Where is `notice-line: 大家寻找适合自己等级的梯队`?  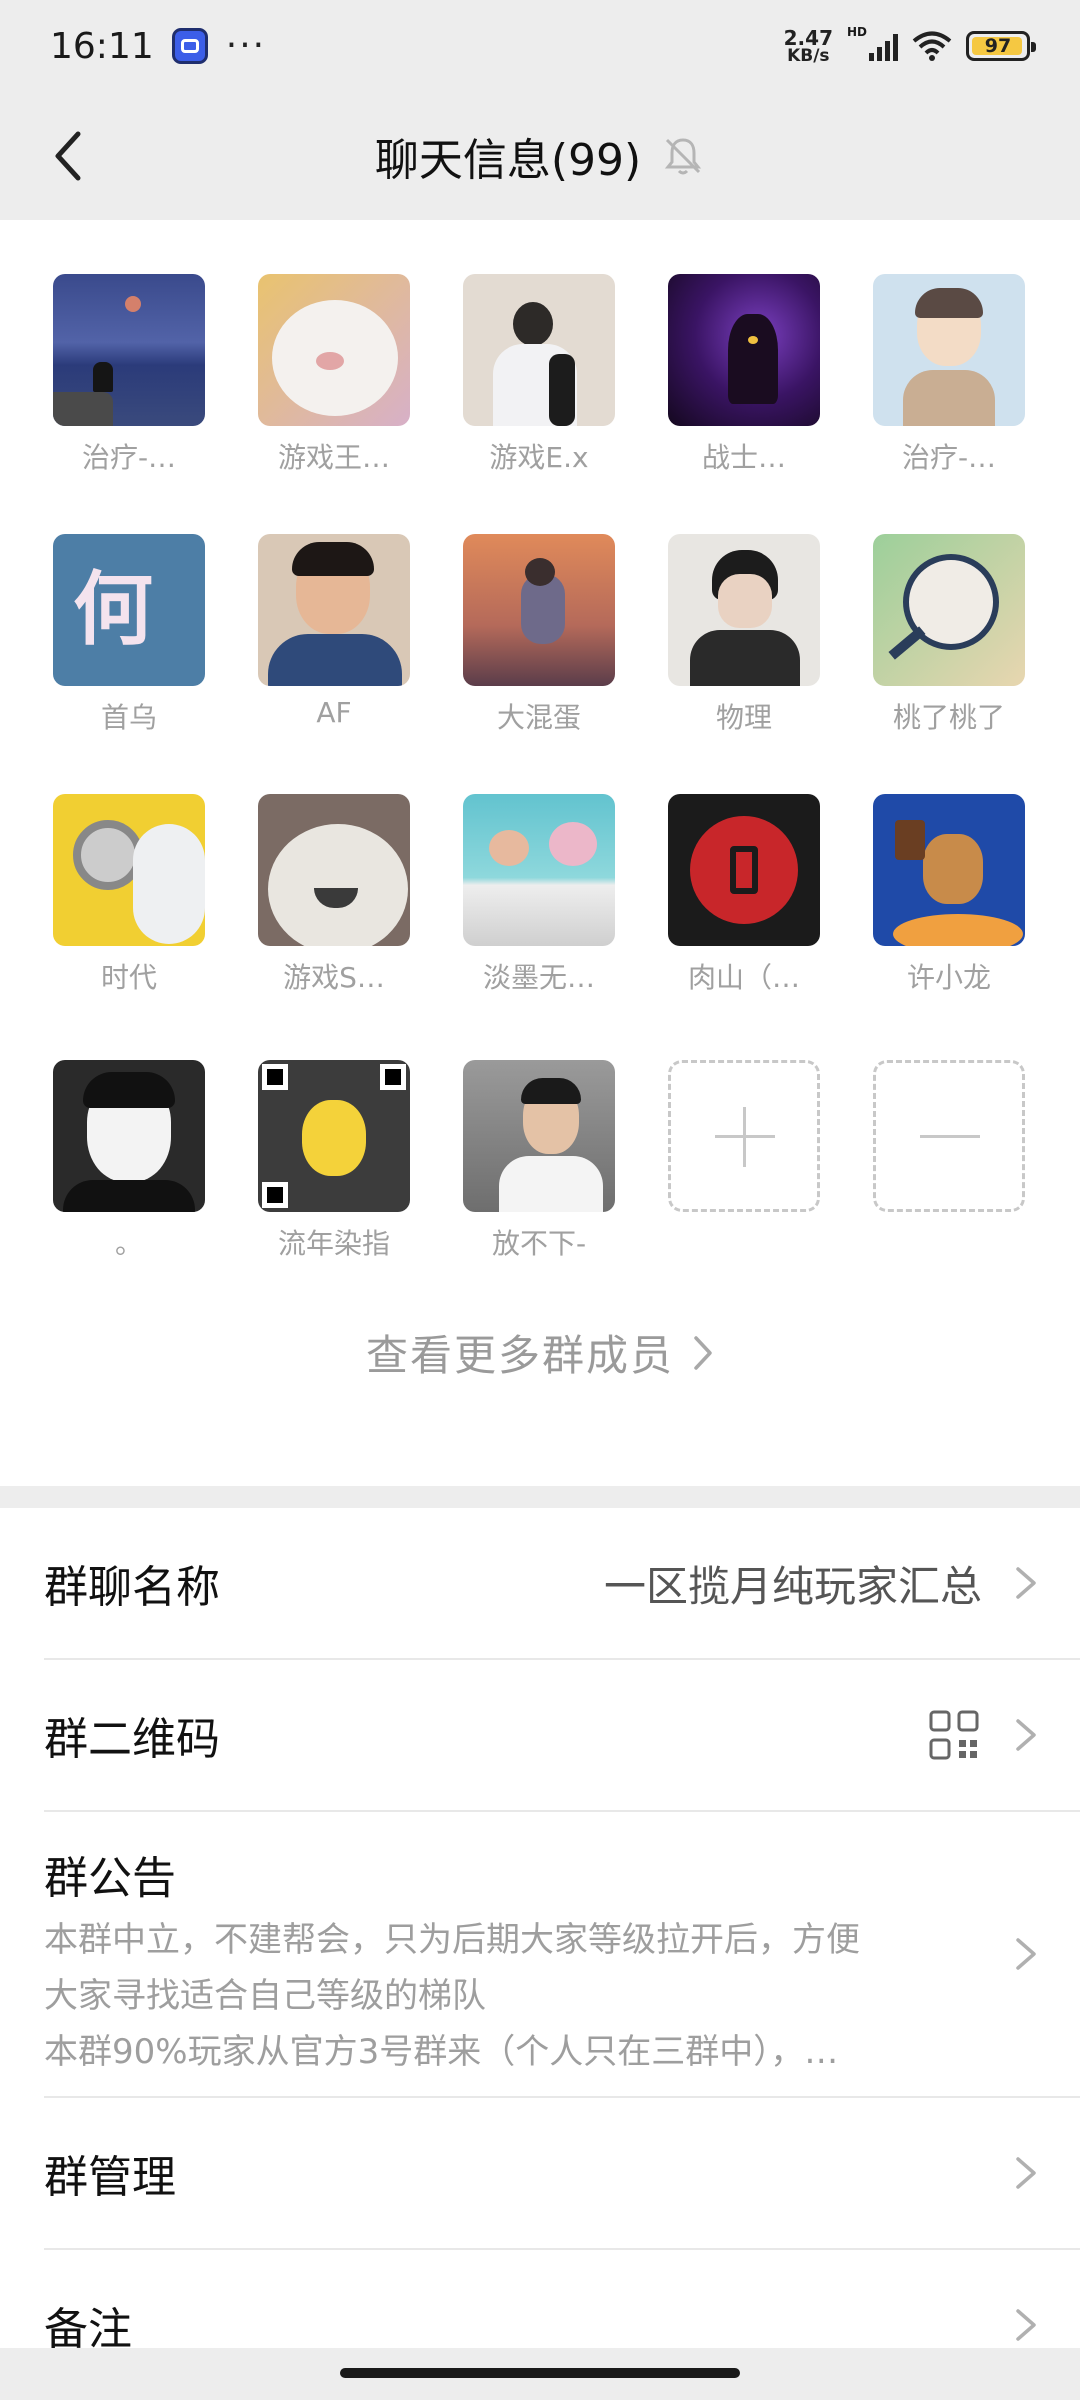 notice-line: 大家寻找适合自己等级的梯队 is located at coordinates (265, 1996).